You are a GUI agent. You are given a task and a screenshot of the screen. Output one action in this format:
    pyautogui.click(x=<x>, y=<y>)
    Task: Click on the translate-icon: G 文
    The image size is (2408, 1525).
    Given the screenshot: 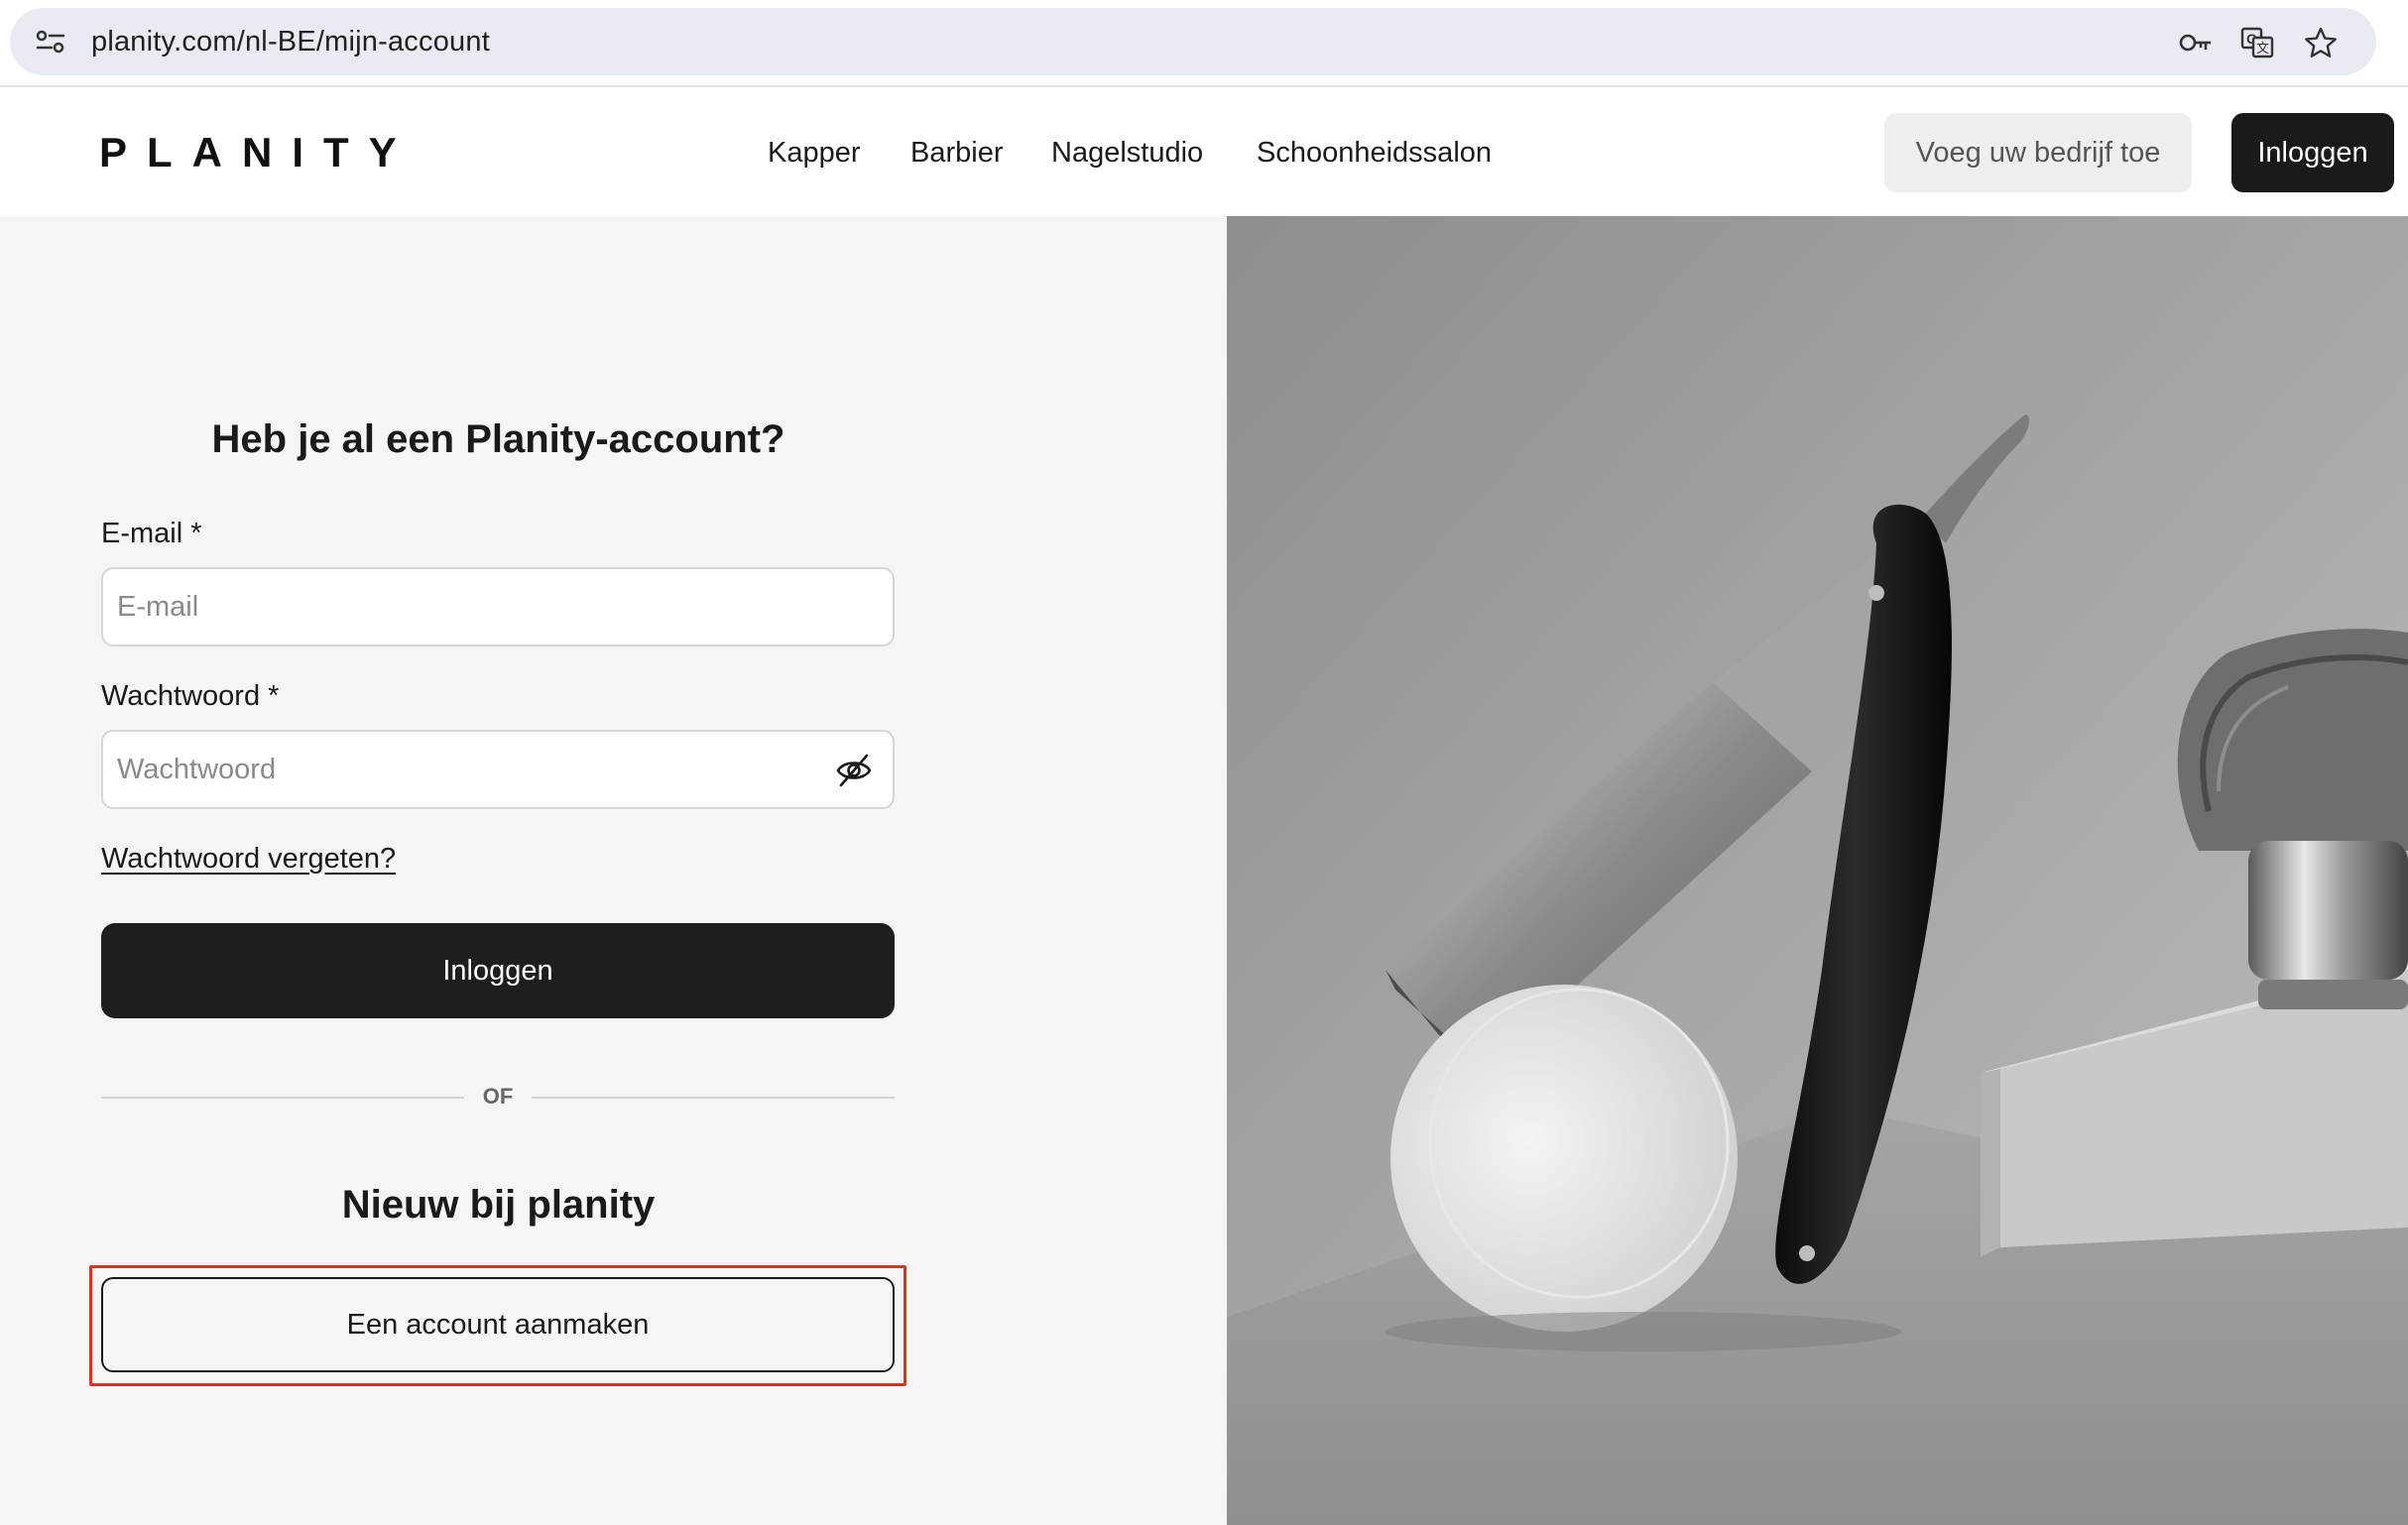 What is the action you would take?
    pyautogui.click(x=2257, y=42)
    